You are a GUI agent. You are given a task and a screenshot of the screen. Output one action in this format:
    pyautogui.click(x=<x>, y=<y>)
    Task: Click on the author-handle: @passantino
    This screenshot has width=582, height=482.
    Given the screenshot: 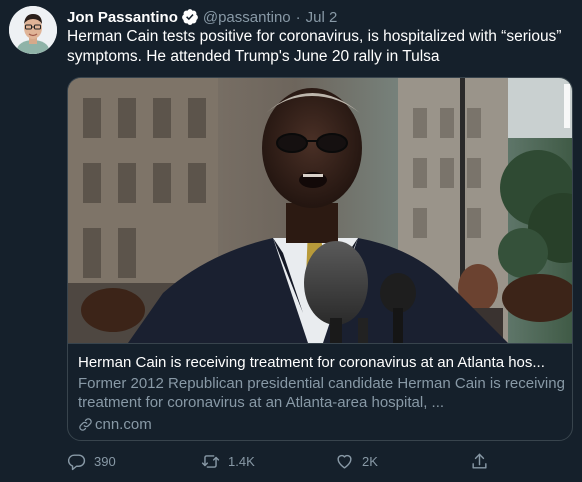 What is the action you would take?
    pyautogui.click(x=247, y=17)
    